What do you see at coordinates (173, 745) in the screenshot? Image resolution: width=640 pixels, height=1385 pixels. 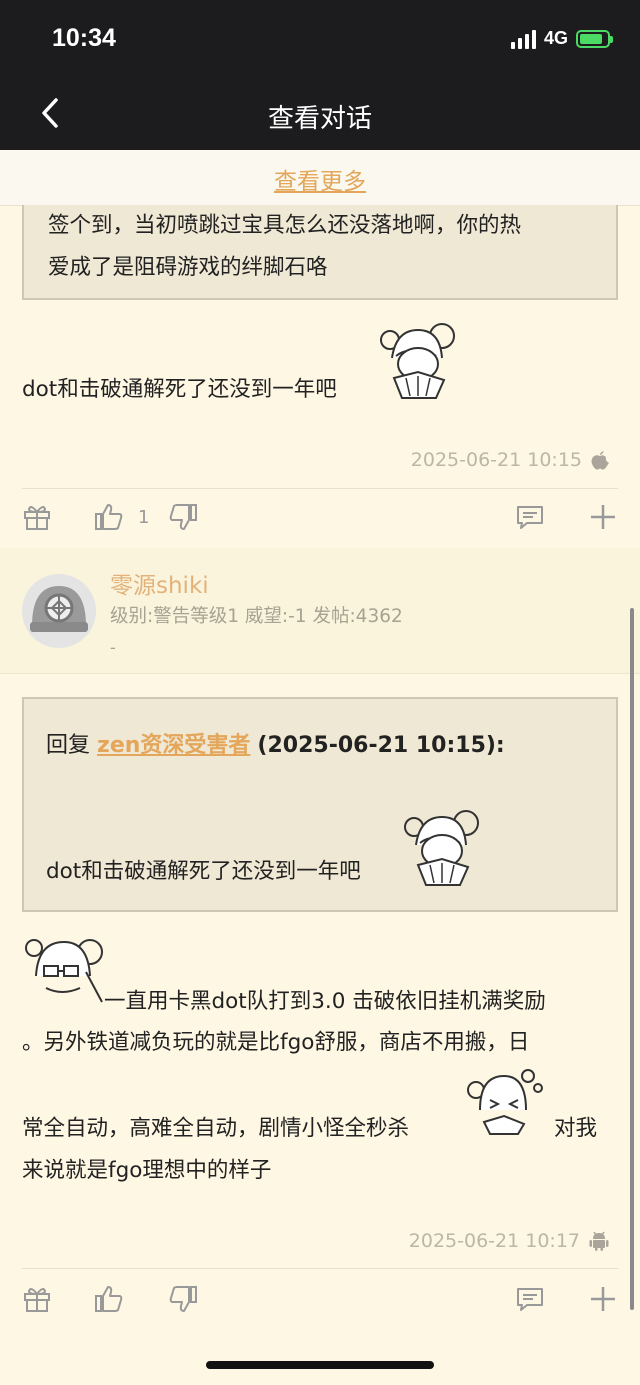 I see `reply-user-link: zen资深受害者` at bounding box center [173, 745].